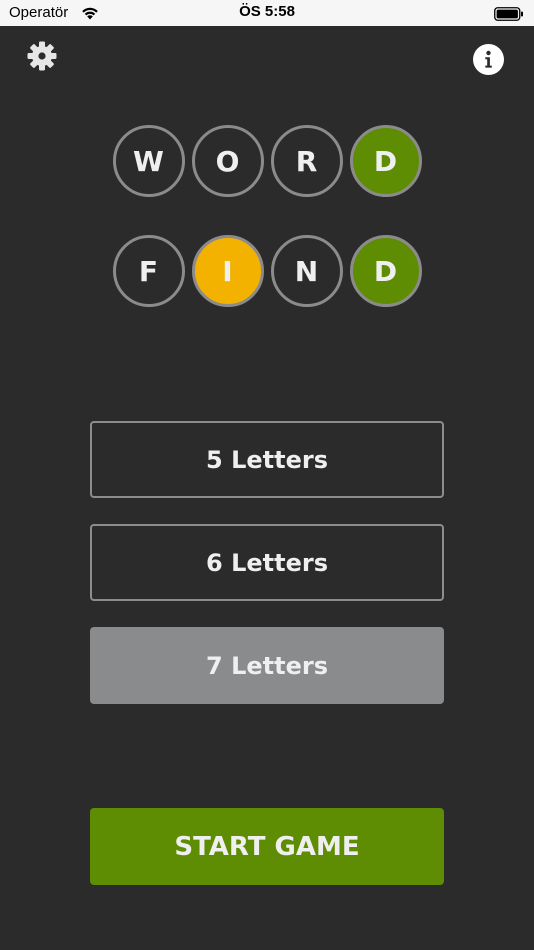 This screenshot has width=534, height=950. Describe the element at coordinates (488, 59) in the screenshot. I see `info-icon` at that location.